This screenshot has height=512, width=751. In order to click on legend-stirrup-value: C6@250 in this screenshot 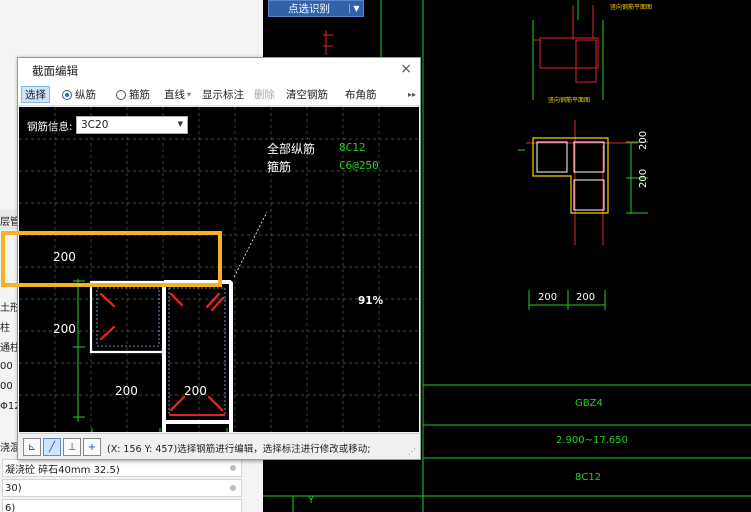, I will do `click(359, 165)`.